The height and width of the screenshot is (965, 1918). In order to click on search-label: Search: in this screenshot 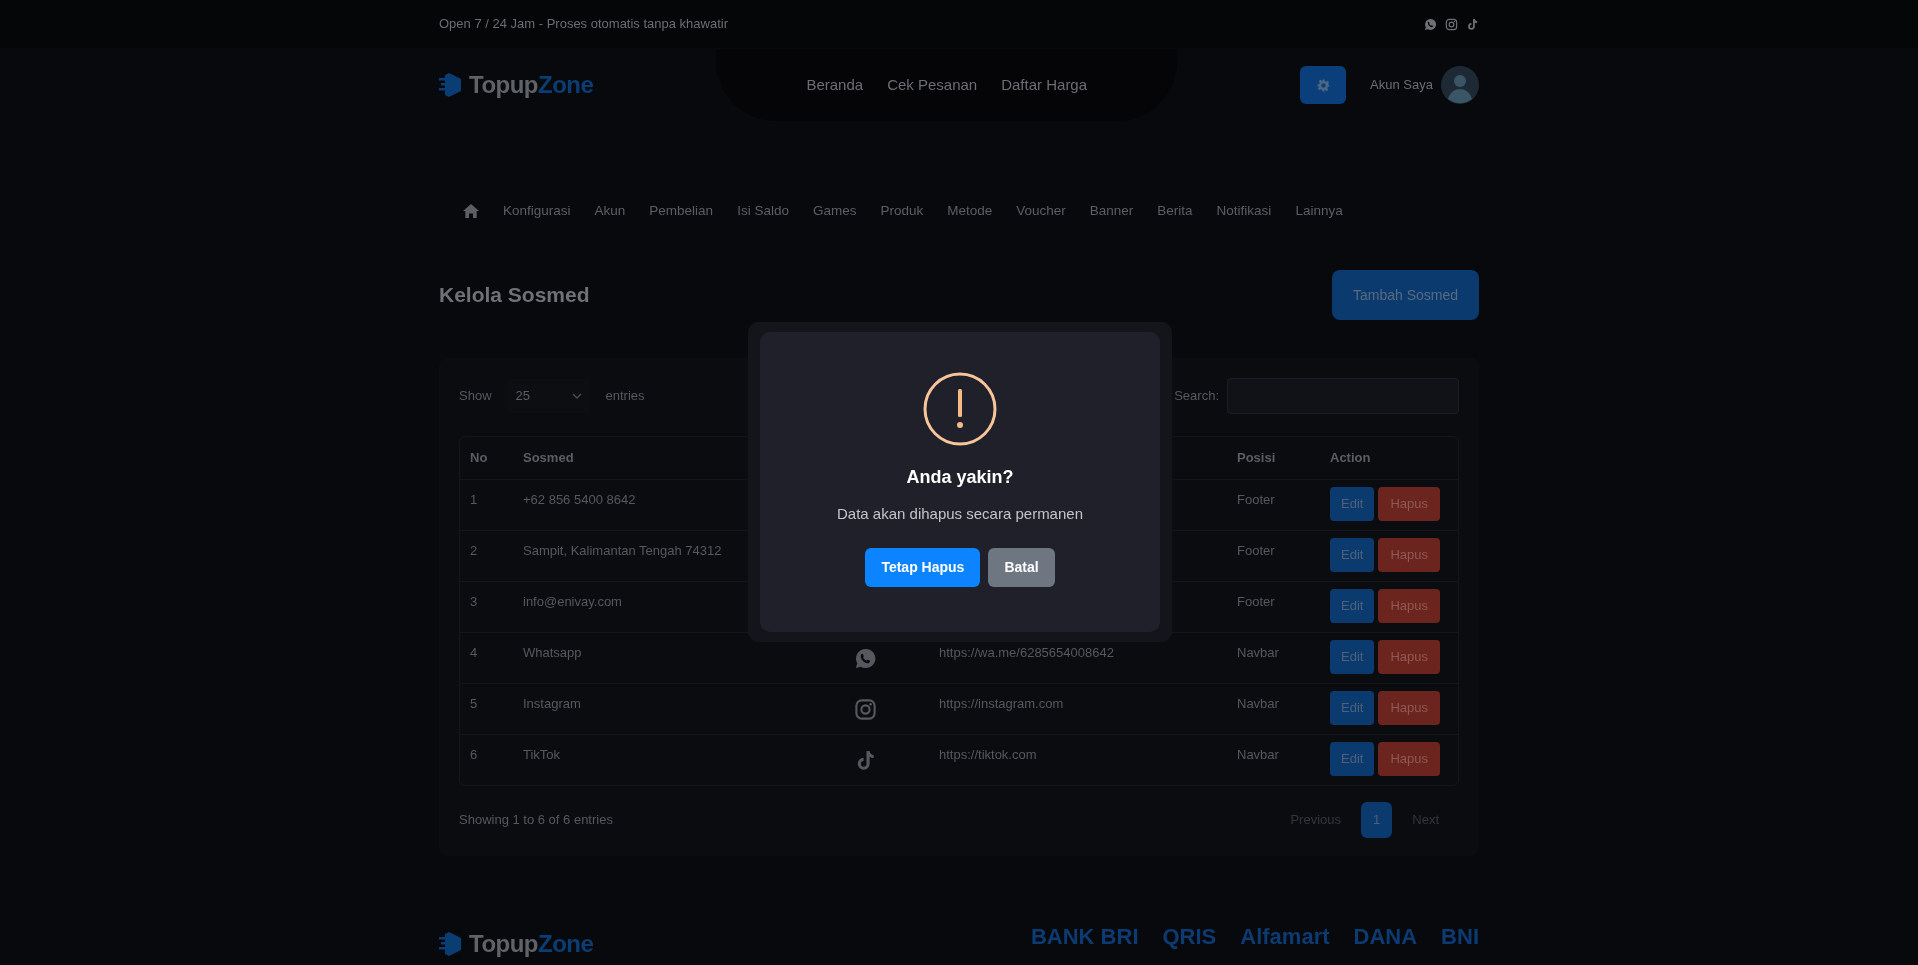, I will do `click(1196, 396)`.